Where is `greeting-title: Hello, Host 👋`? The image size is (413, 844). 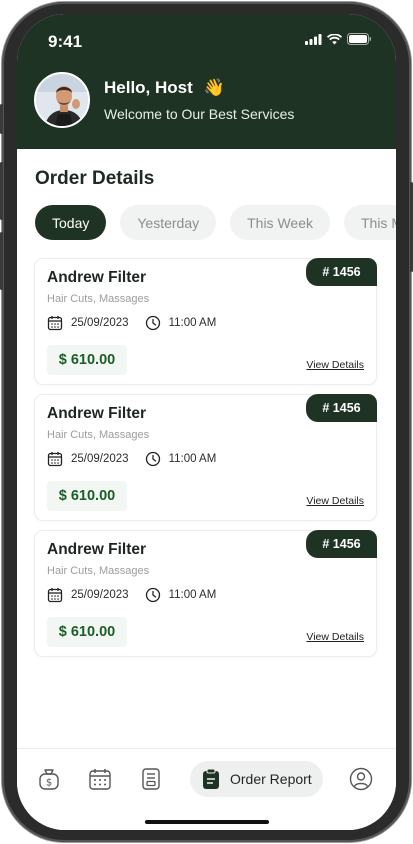
greeting-title: Hello, Host 👋 is located at coordinates (164, 88).